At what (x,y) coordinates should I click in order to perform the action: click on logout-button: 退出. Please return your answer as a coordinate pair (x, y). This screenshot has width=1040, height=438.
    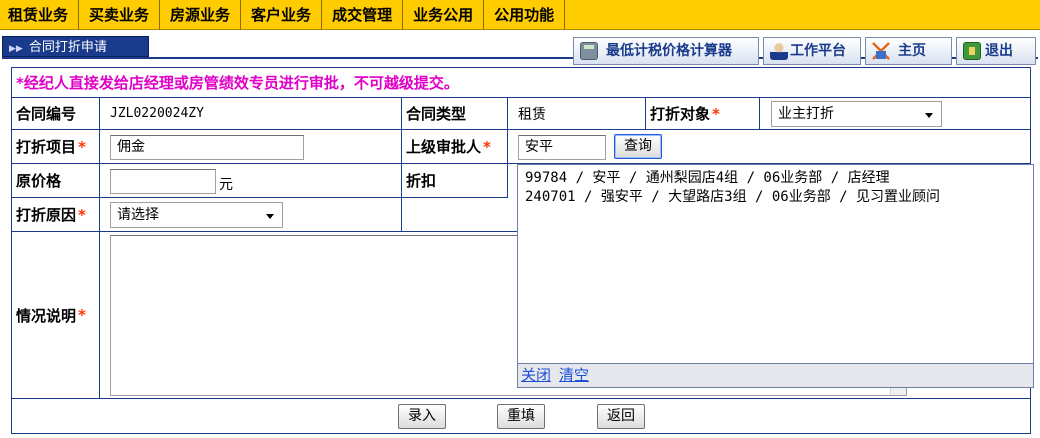
    Looking at the image, I should click on (996, 51).